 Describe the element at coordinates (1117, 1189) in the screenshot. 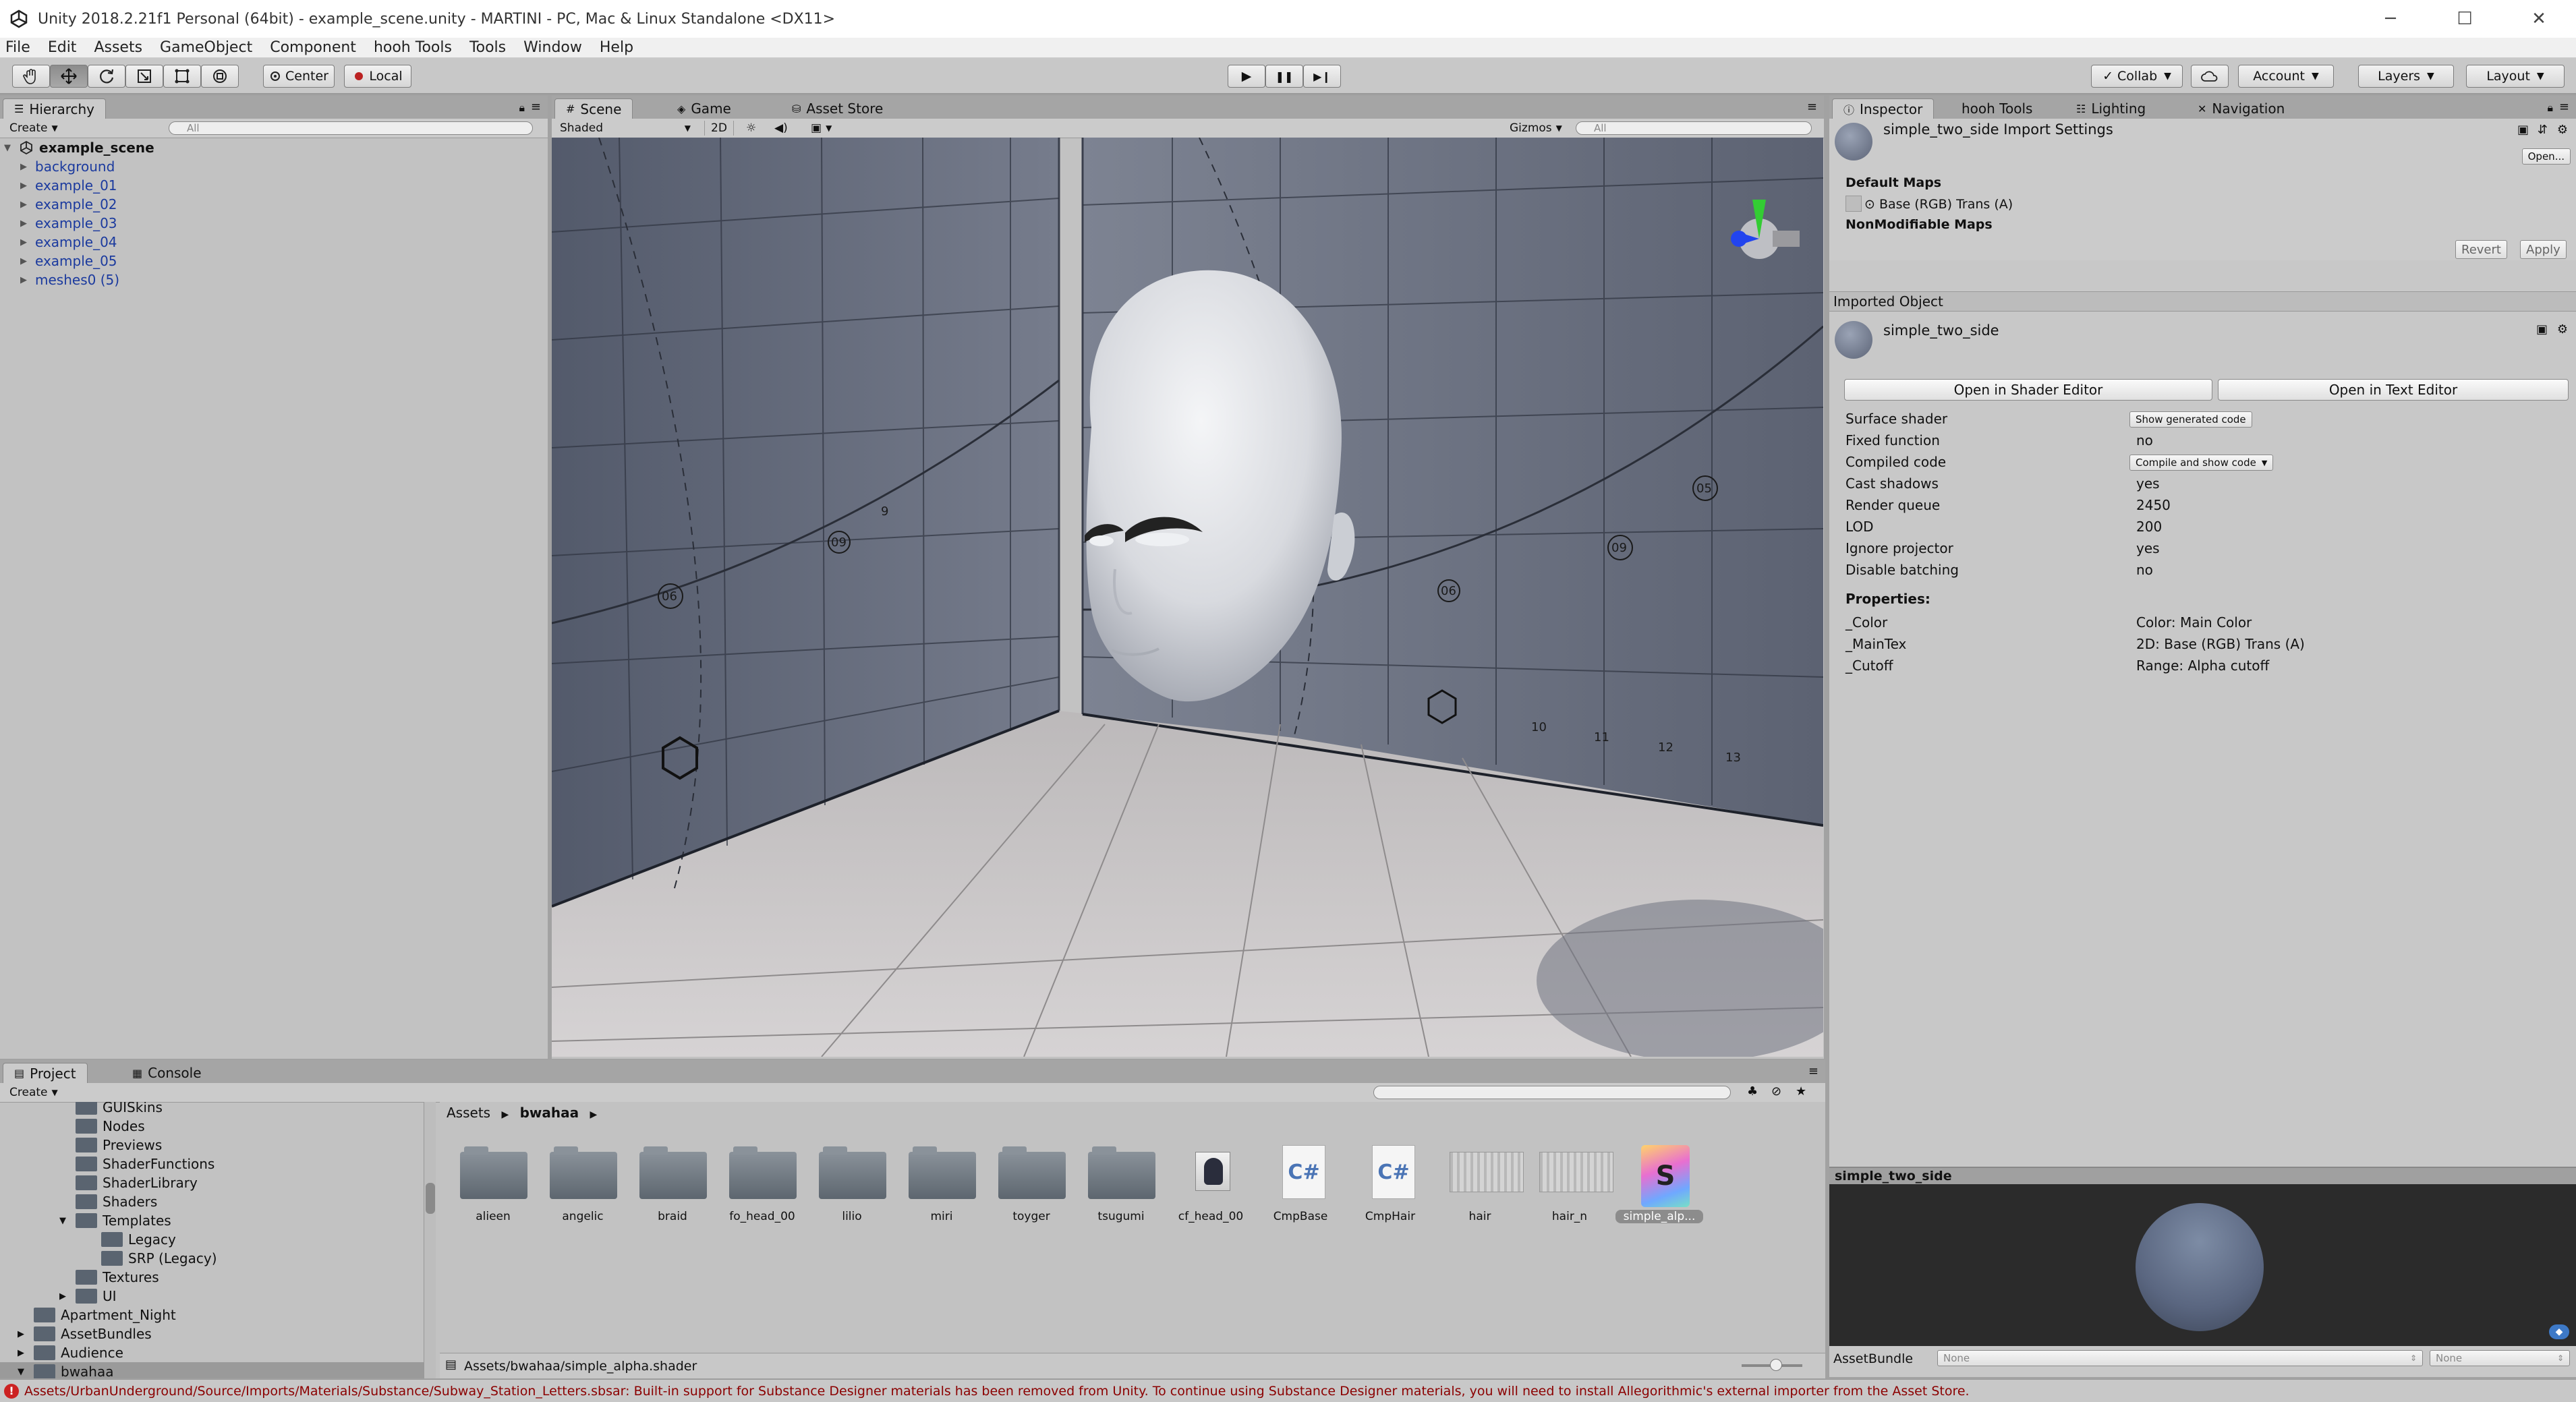

I see `asset-tile: tsugumi` at that location.